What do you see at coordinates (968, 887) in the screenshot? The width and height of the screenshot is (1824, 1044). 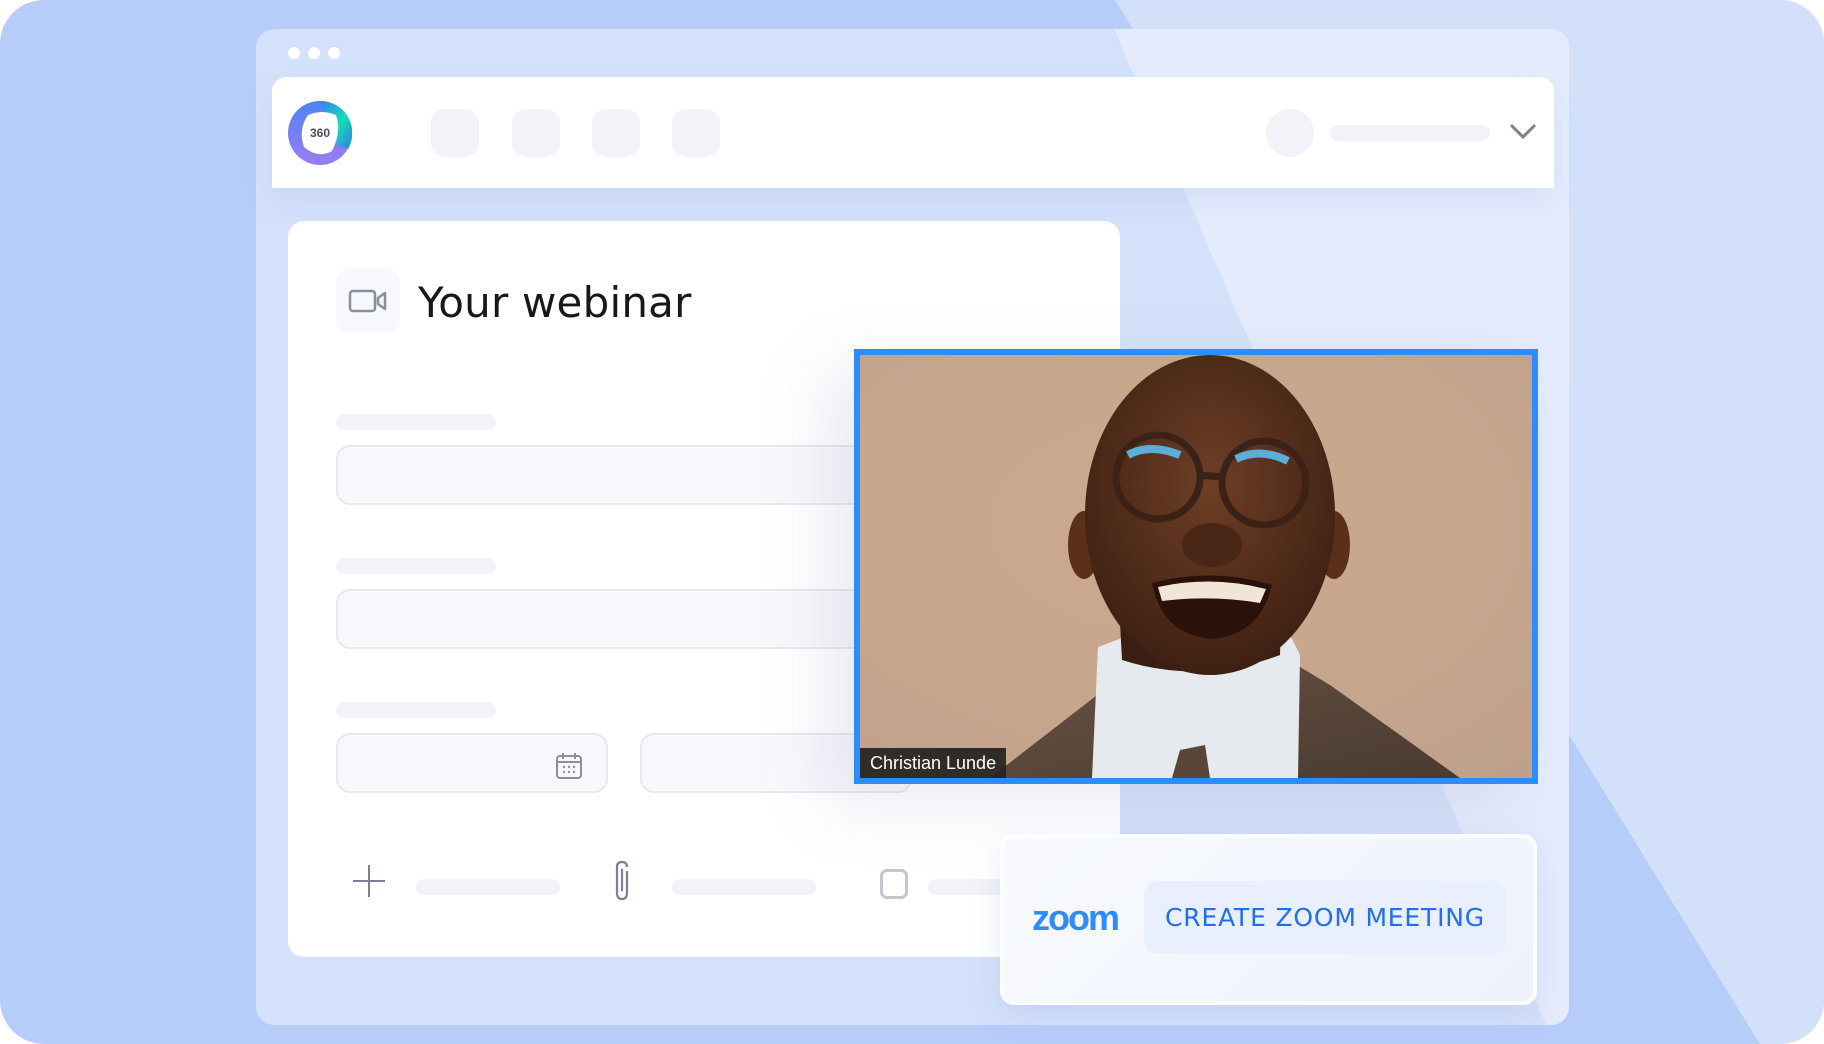 I see `checkbox-label` at bounding box center [968, 887].